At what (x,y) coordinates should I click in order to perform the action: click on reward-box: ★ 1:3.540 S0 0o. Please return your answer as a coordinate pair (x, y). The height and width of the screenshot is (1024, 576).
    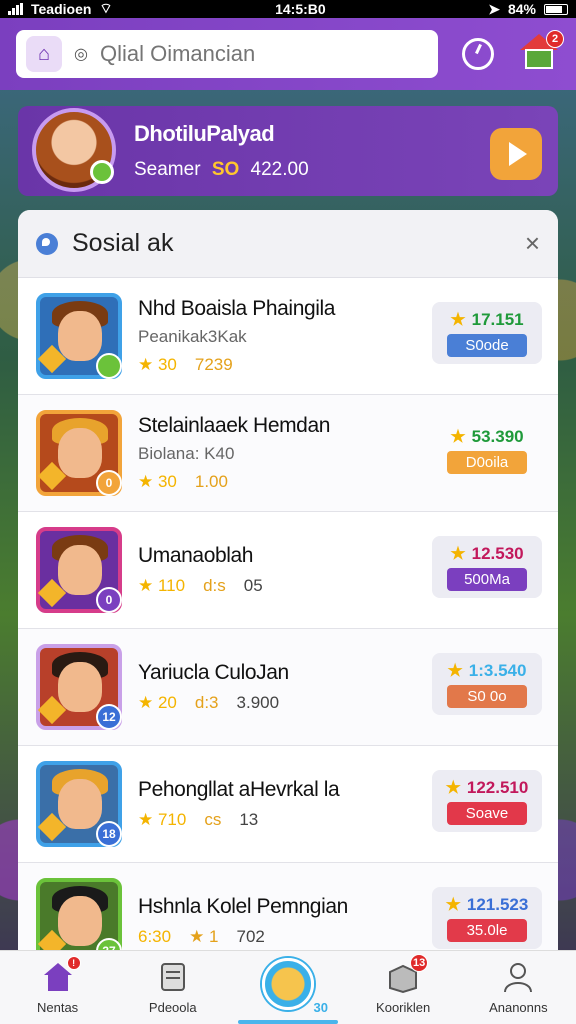
    Looking at the image, I should click on (487, 684).